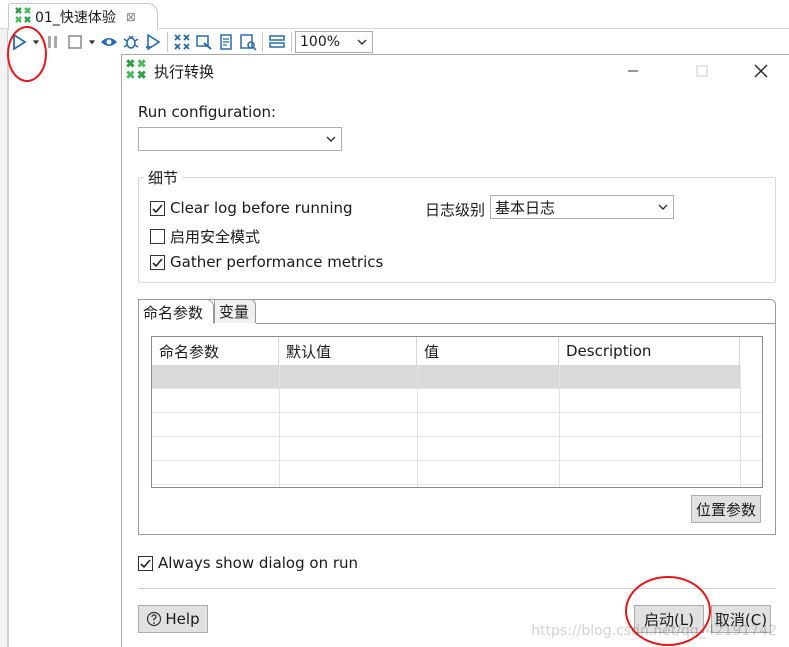 Image resolution: width=789 pixels, height=647 pixels. What do you see at coordinates (131, 42) in the screenshot?
I see `debug-icon` at bounding box center [131, 42].